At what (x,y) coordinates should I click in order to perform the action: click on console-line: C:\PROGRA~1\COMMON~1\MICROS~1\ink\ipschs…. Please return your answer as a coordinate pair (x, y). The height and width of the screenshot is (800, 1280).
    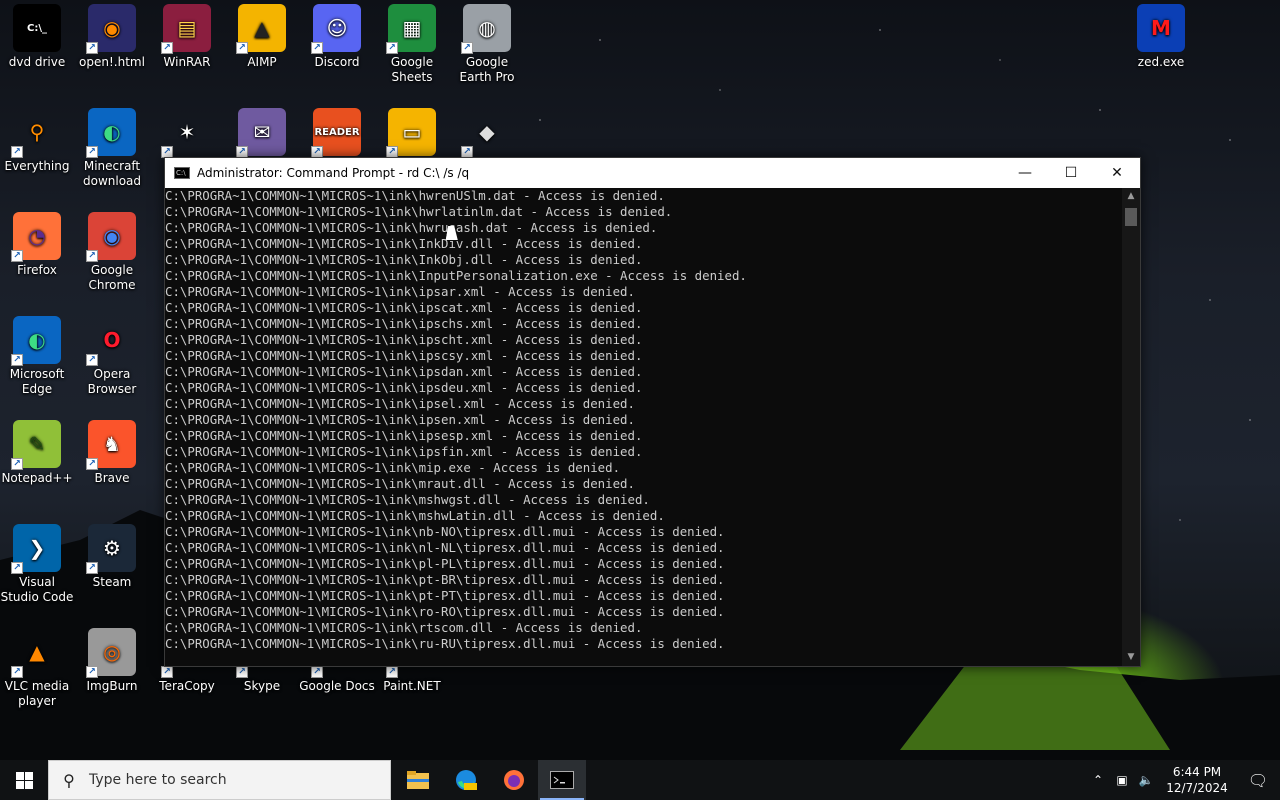
    Looking at the image, I should click on (404, 323).